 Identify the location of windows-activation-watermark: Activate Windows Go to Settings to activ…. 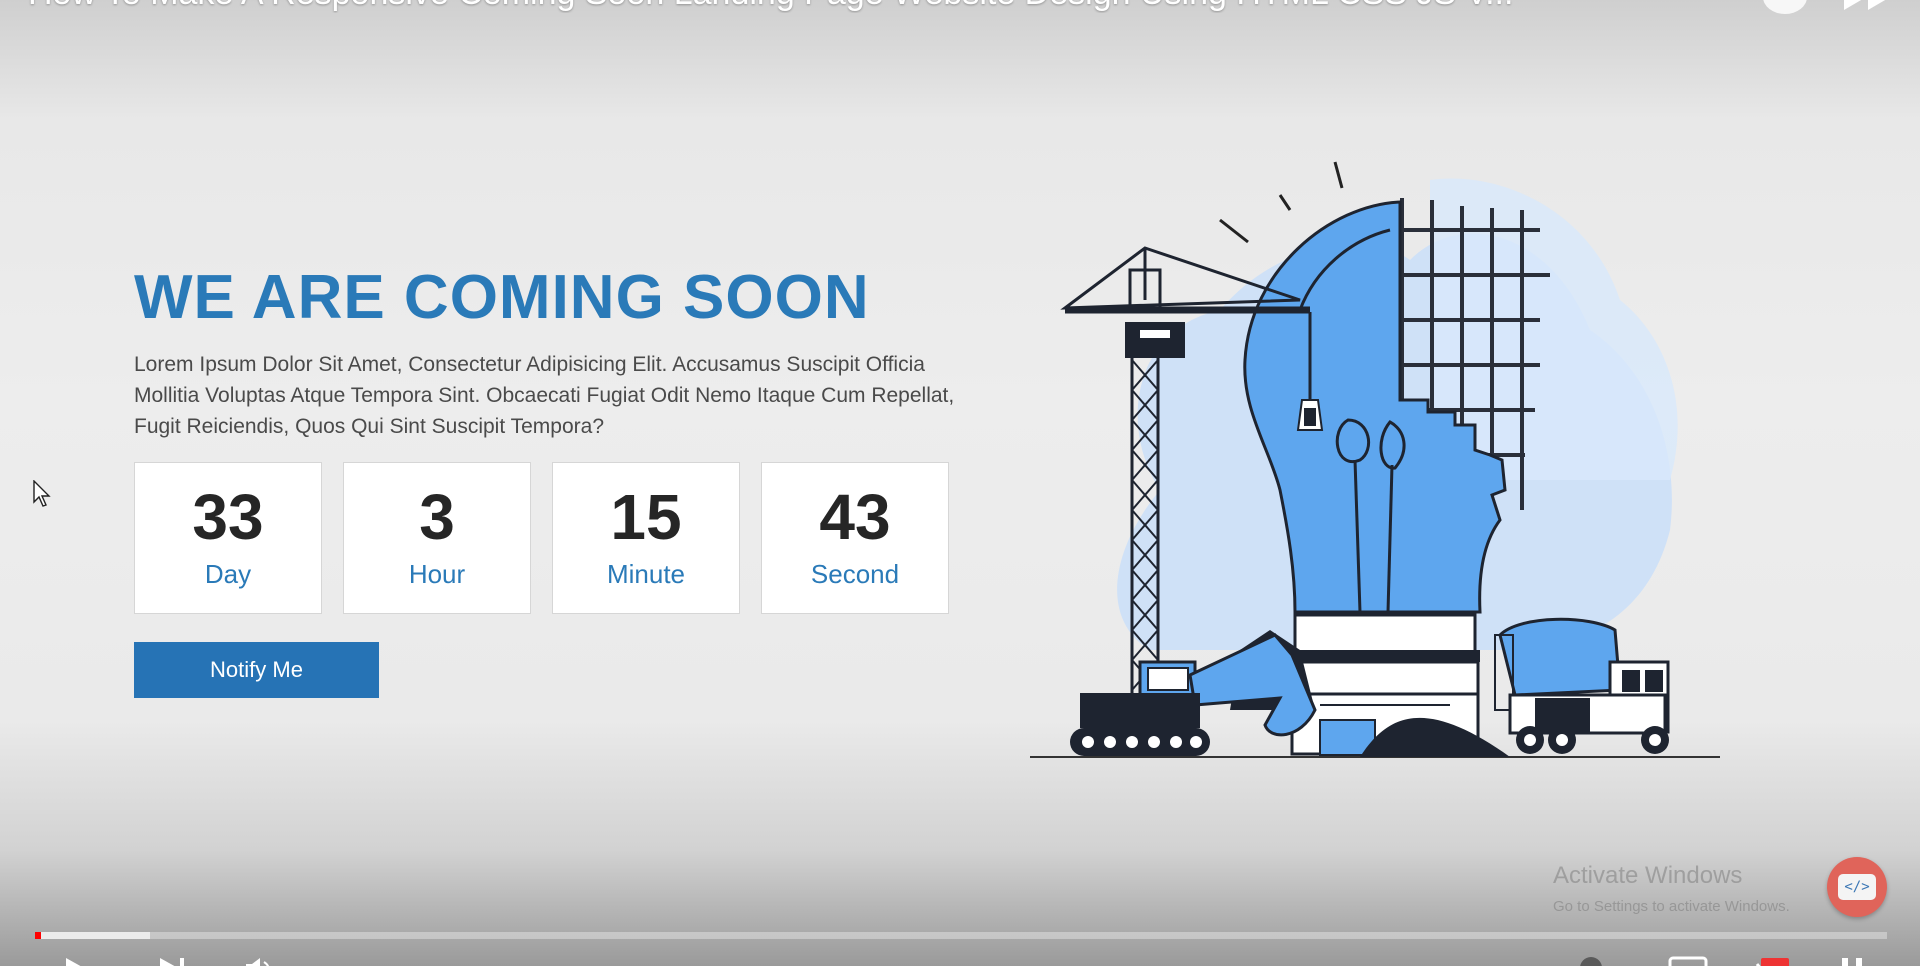
(1671, 888).